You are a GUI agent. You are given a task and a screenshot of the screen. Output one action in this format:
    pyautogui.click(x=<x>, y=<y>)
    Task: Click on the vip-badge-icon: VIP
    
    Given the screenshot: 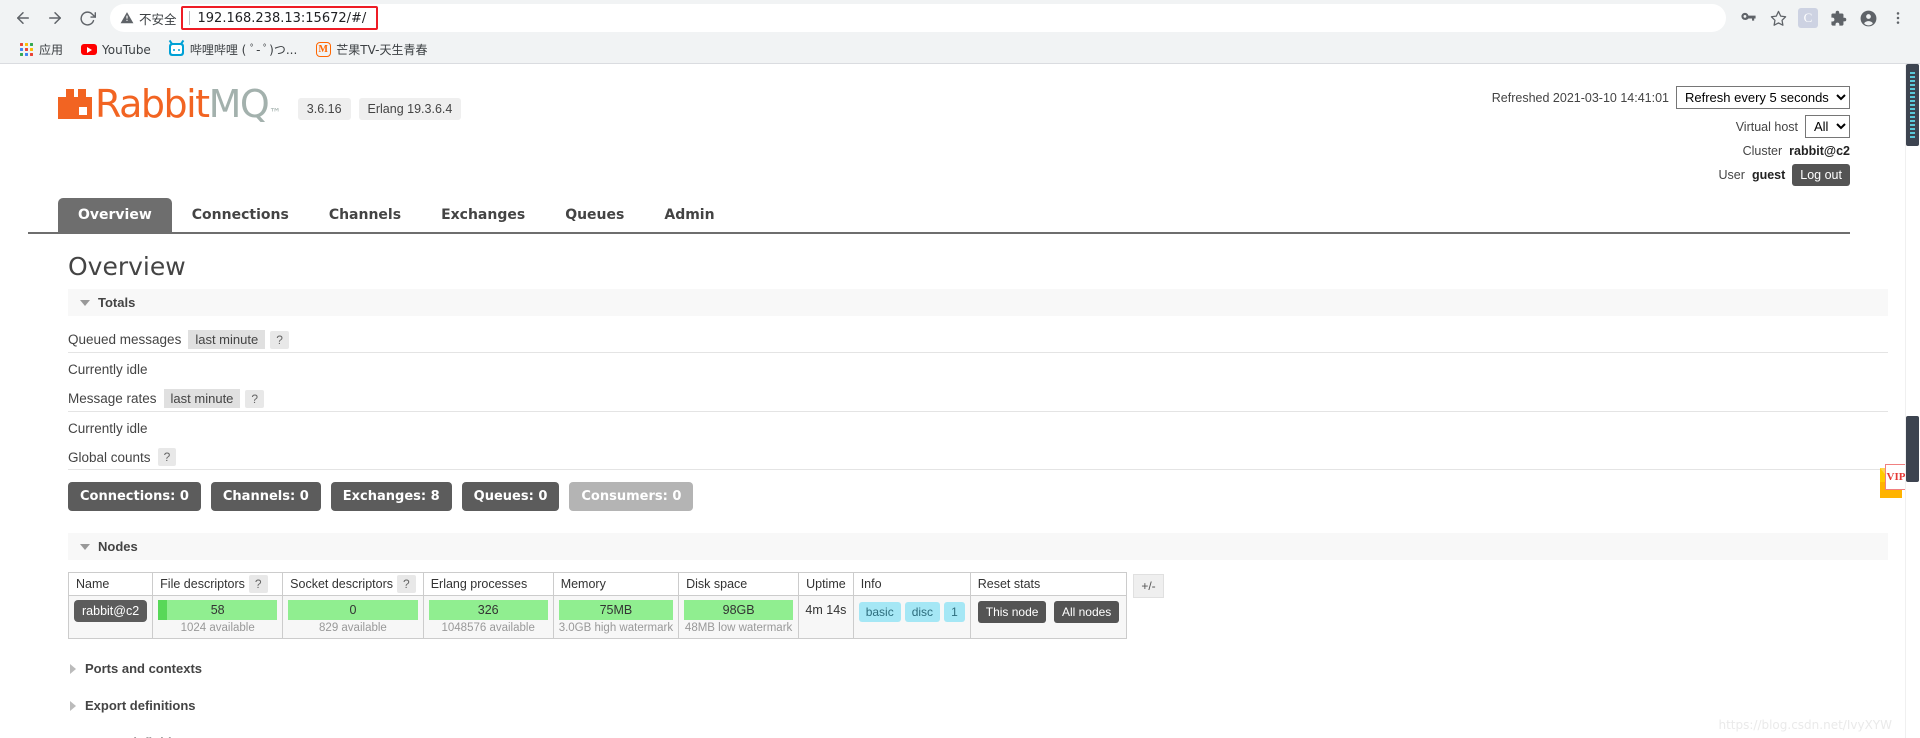 What is the action you would take?
    pyautogui.click(x=1893, y=484)
    